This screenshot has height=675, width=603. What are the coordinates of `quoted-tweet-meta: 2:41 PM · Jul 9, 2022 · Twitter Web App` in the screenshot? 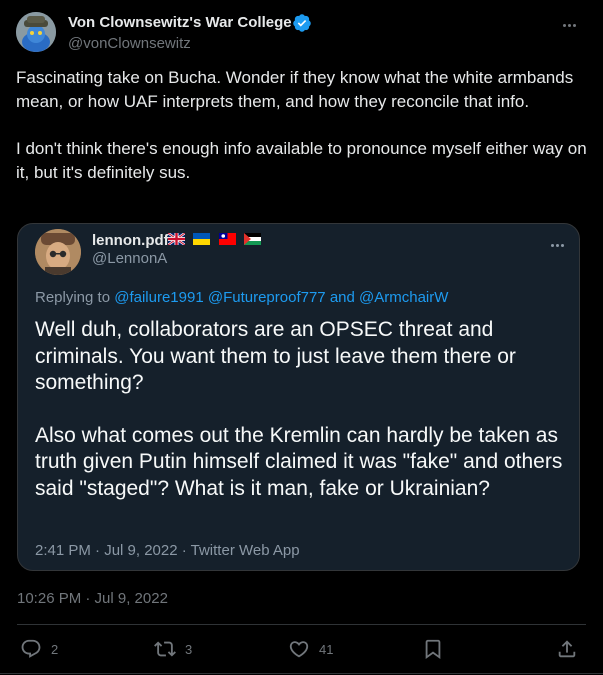 It's located at (167, 550).